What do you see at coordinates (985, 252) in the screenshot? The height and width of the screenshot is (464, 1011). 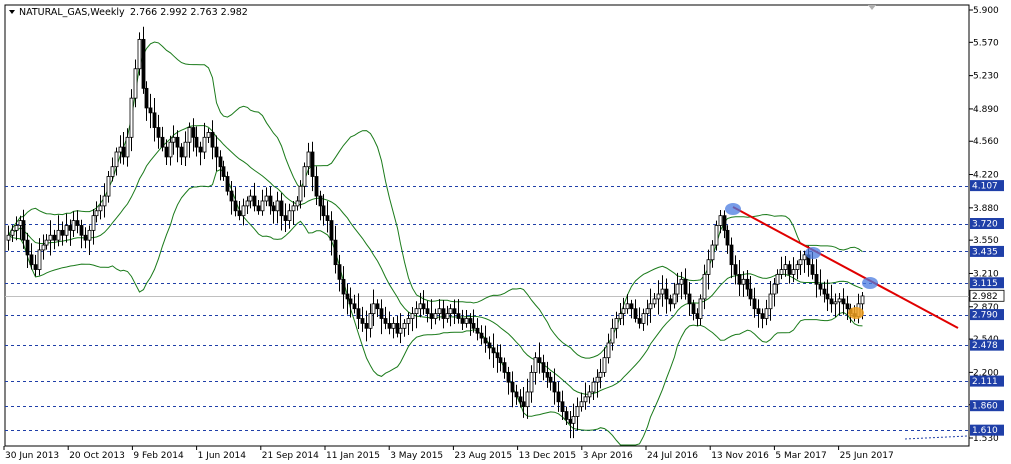 I see `level-tag-label: 3.435` at bounding box center [985, 252].